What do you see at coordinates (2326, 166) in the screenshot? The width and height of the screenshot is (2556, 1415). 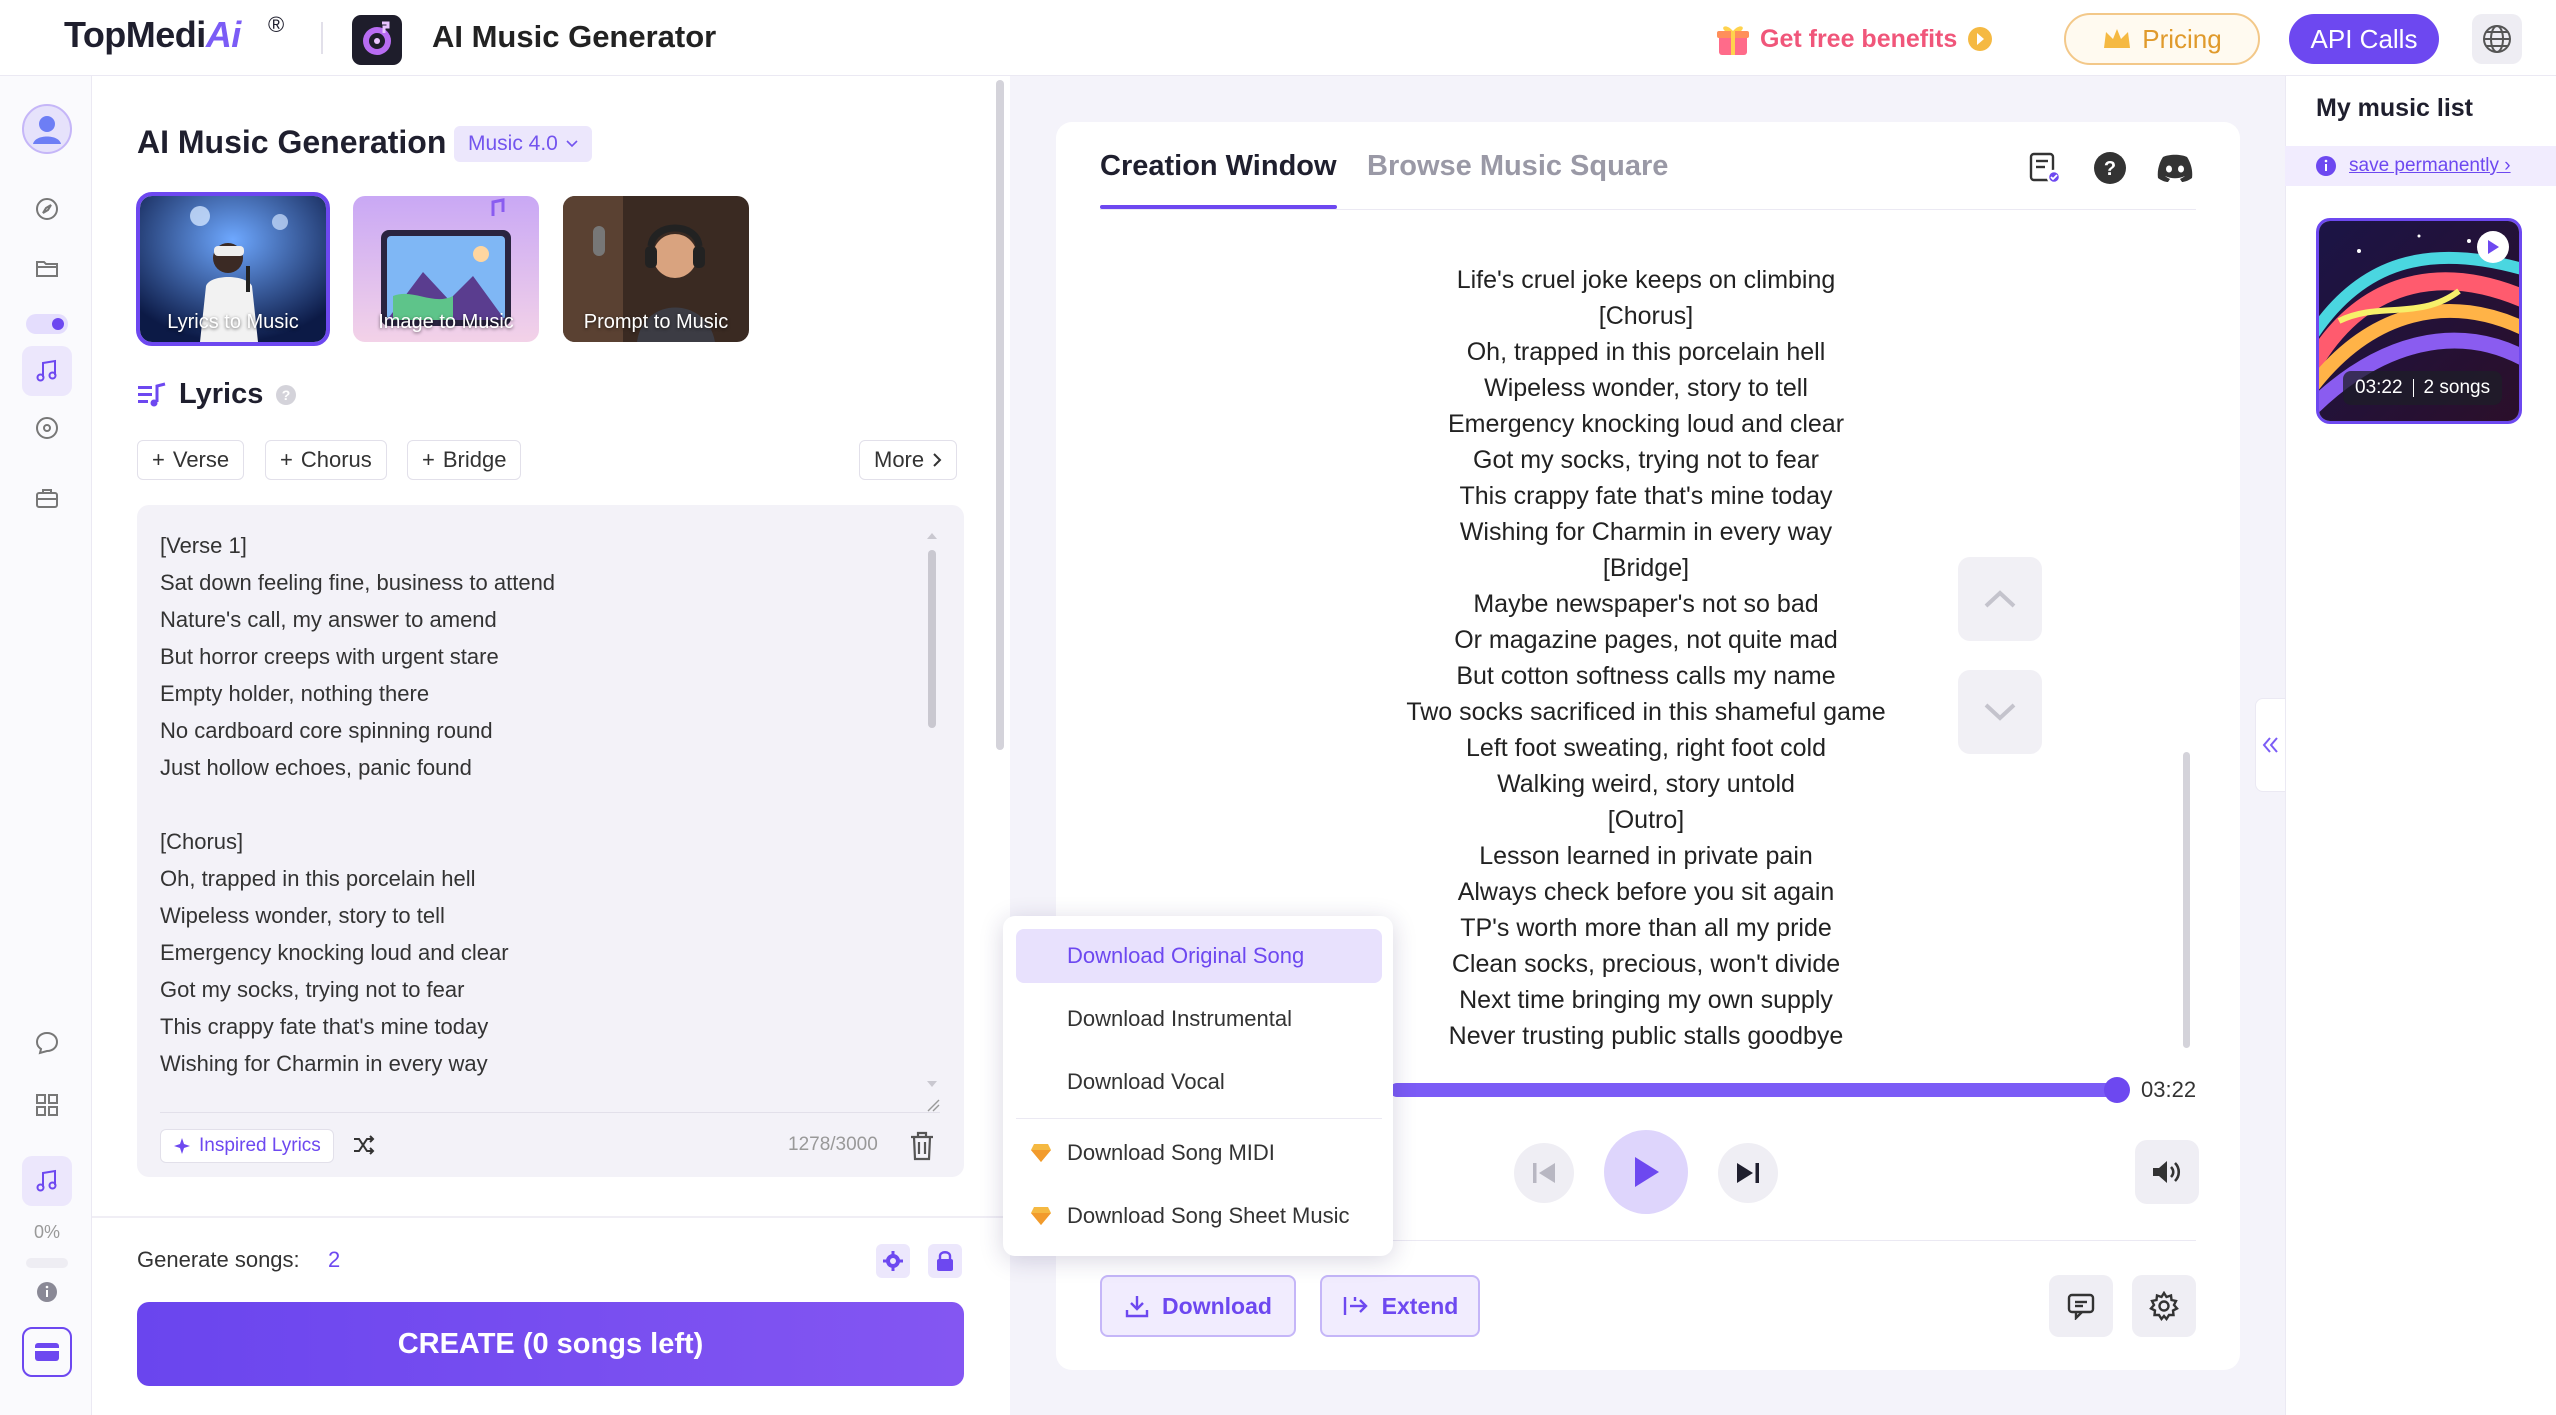 I see `info-icon` at bounding box center [2326, 166].